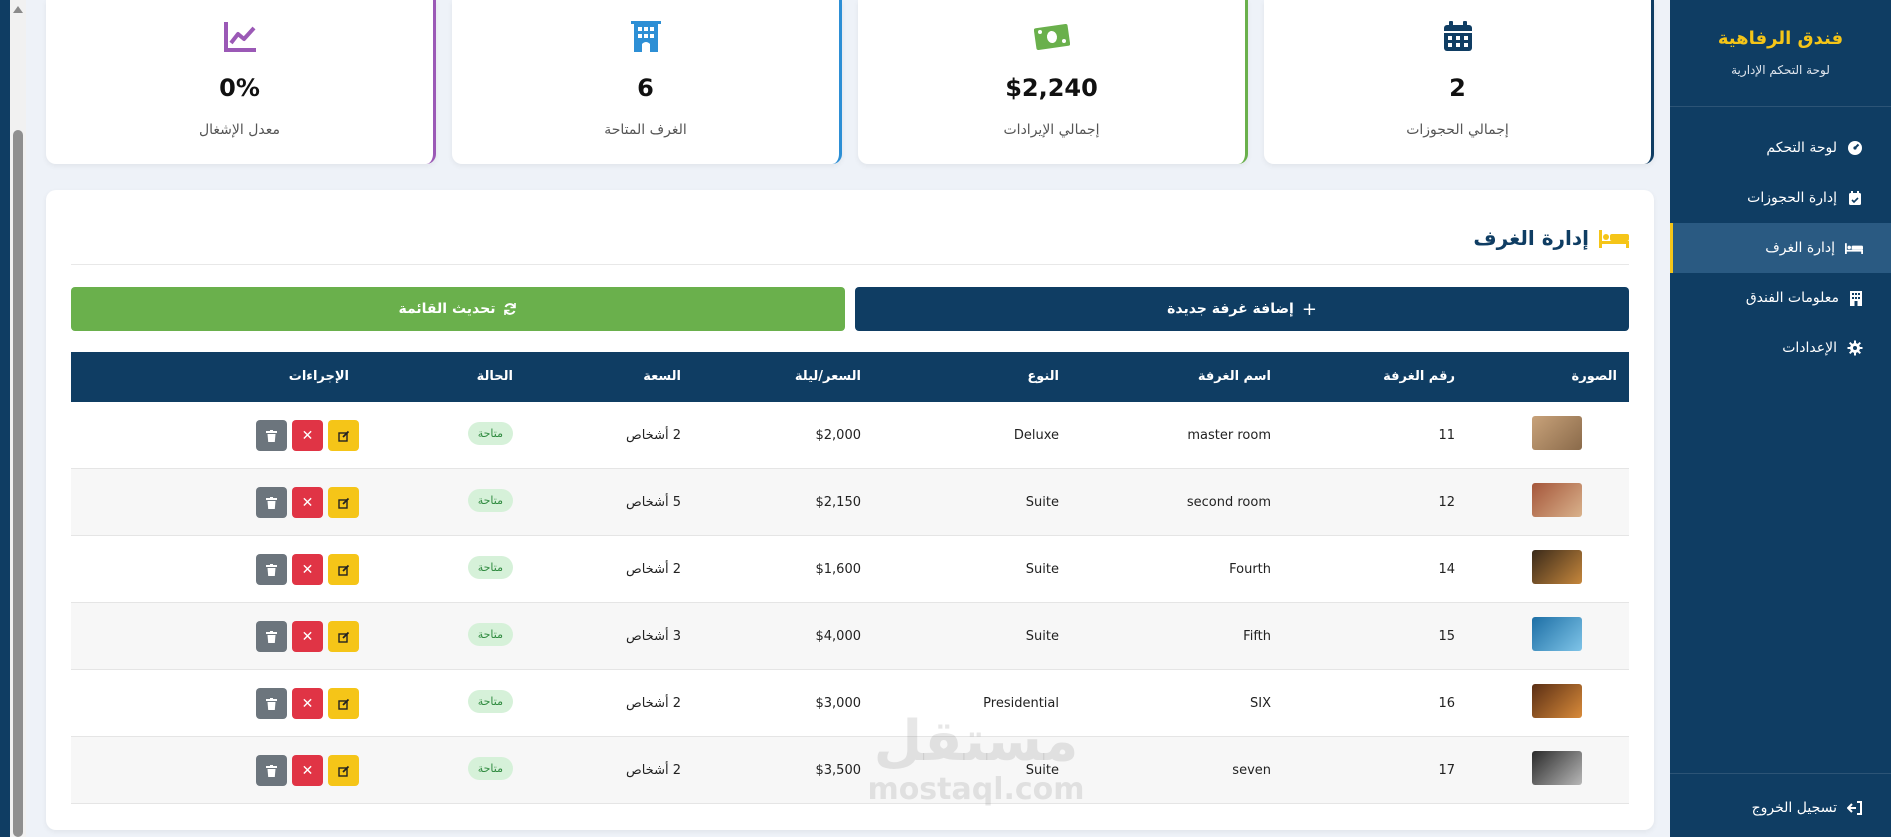 This screenshot has height=837, width=1891. What do you see at coordinates (838, 569) in the screenshot?
I see `room-price: $1,600` at bounding box center [838, 569].